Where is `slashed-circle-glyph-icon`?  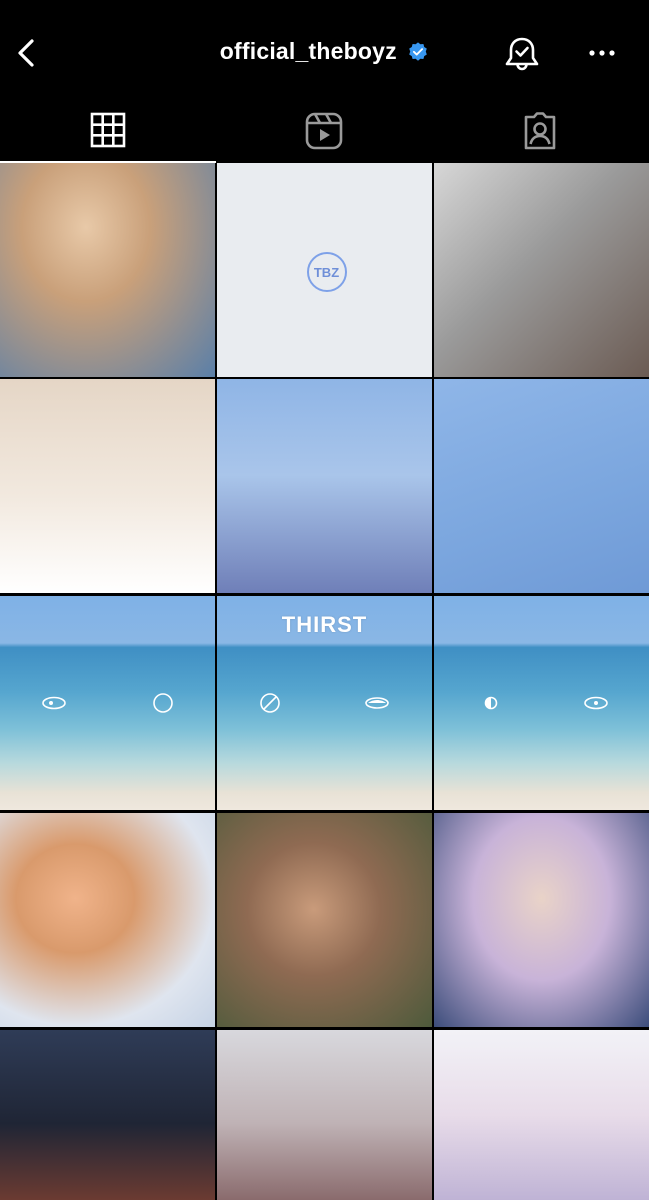 slashed-circle-glyph-icon is located at coordinates (270, 703).